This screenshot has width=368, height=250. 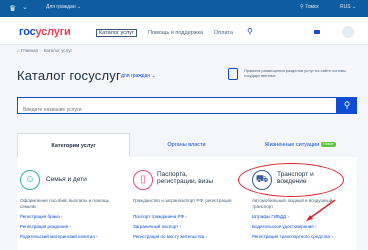 What do you see at coordinates (270, 216) in the screenshot?
I see `category-link: Штрафы ГИБДД ›` at bounding box center [270, 216].